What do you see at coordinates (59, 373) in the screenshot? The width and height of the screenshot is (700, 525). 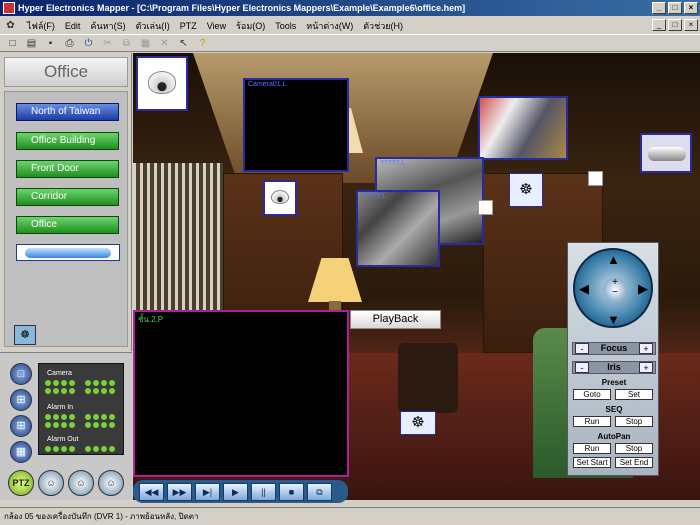 I see `camera-label: Camera` at bounding box center [59, 373].